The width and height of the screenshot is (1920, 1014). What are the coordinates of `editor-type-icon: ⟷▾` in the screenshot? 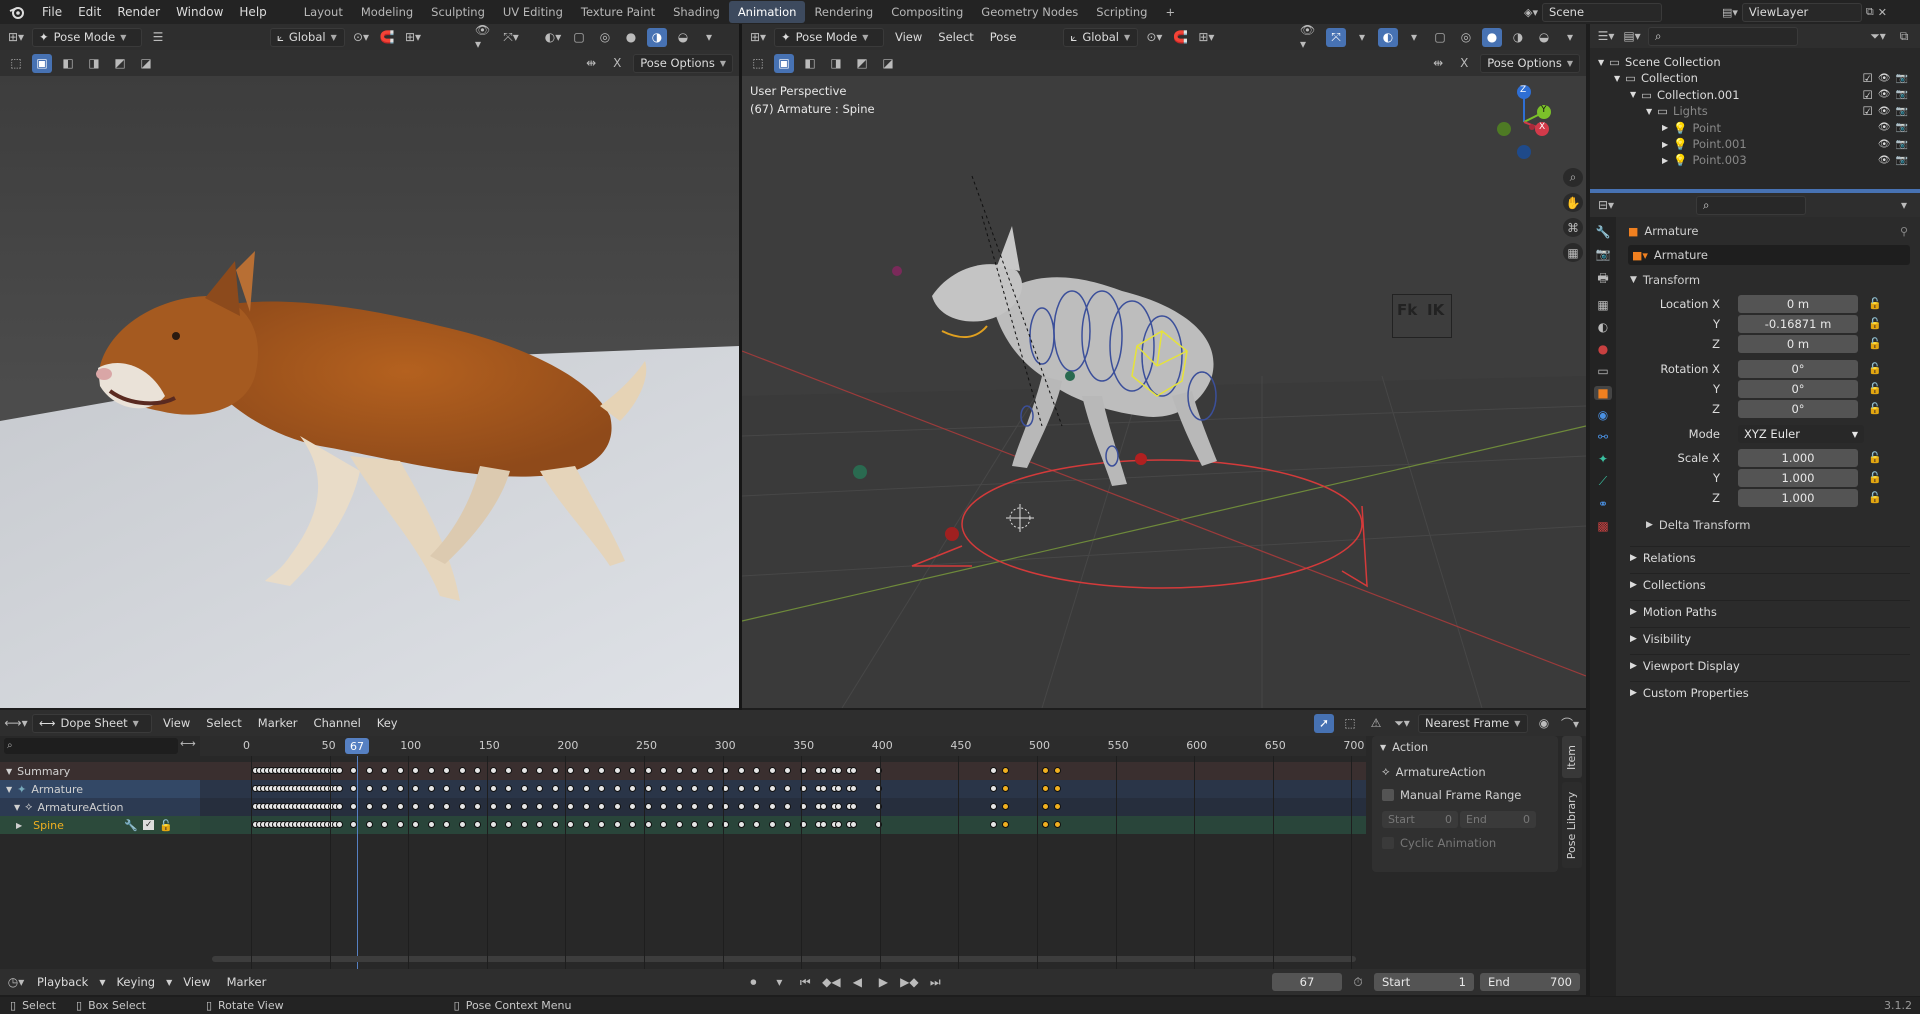 It's located at (15, 723).